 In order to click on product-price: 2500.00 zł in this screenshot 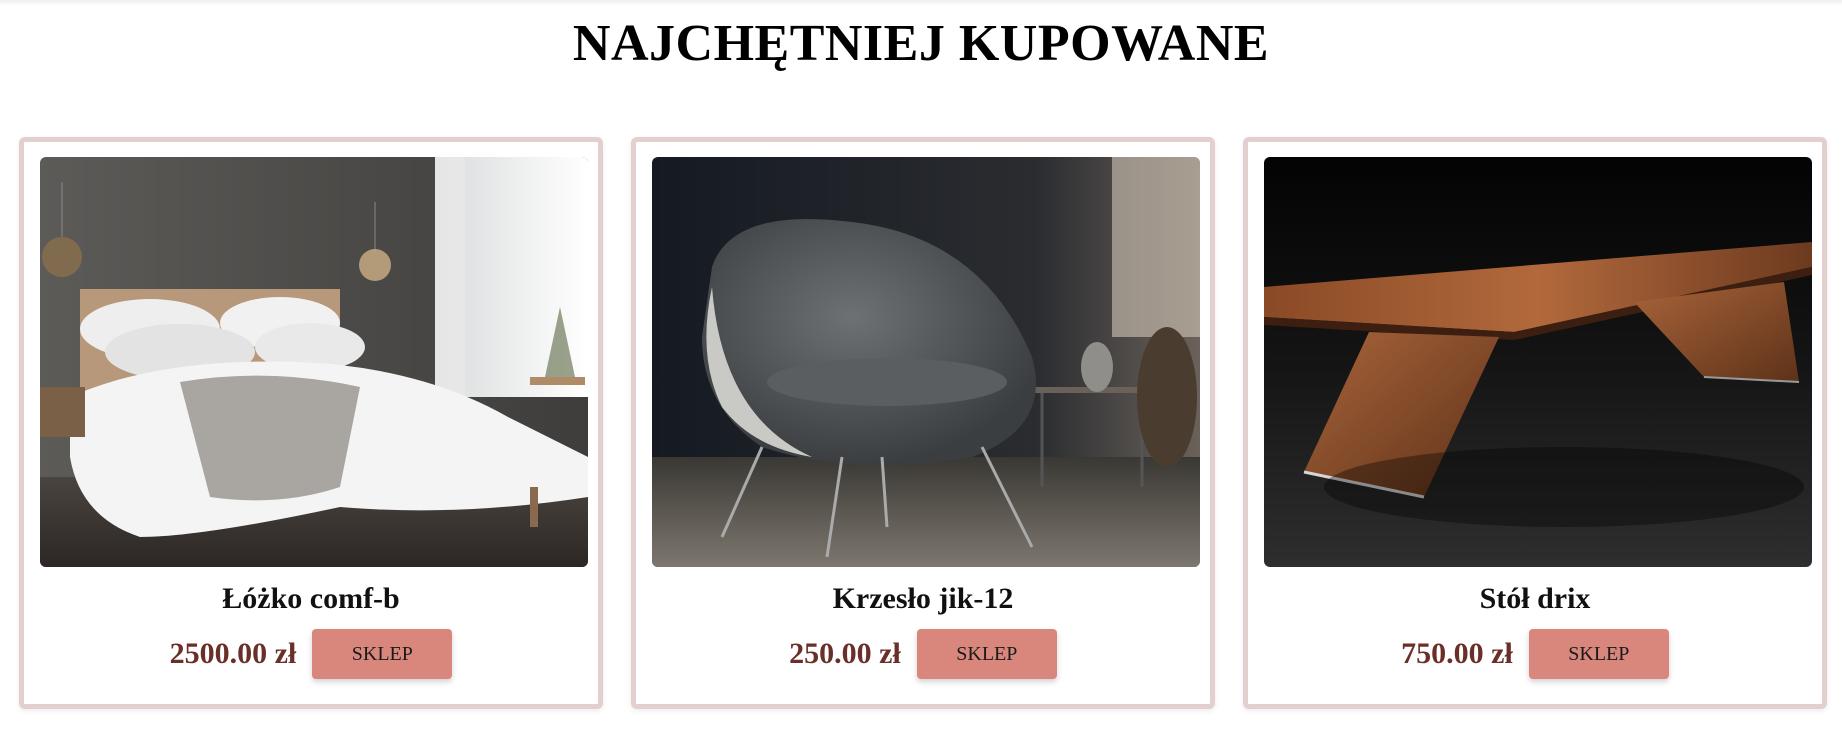, I will do `click(233, 653)`.